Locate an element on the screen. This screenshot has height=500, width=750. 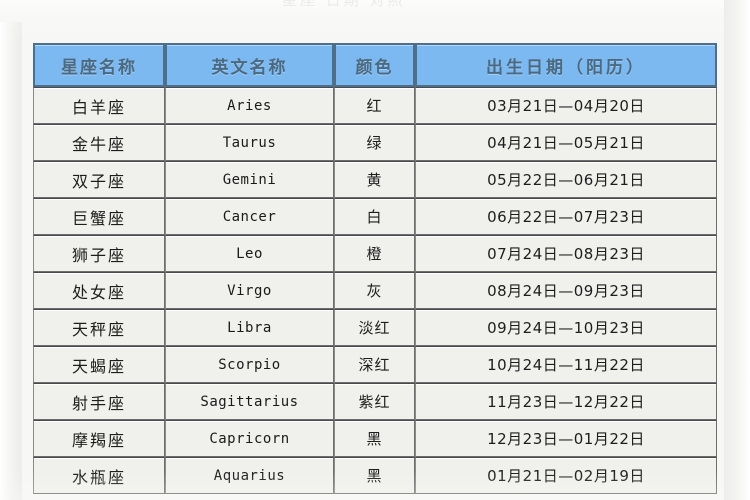
cell-birth-date: 10月24日—11月22日 is located at coordinates (566, 364).